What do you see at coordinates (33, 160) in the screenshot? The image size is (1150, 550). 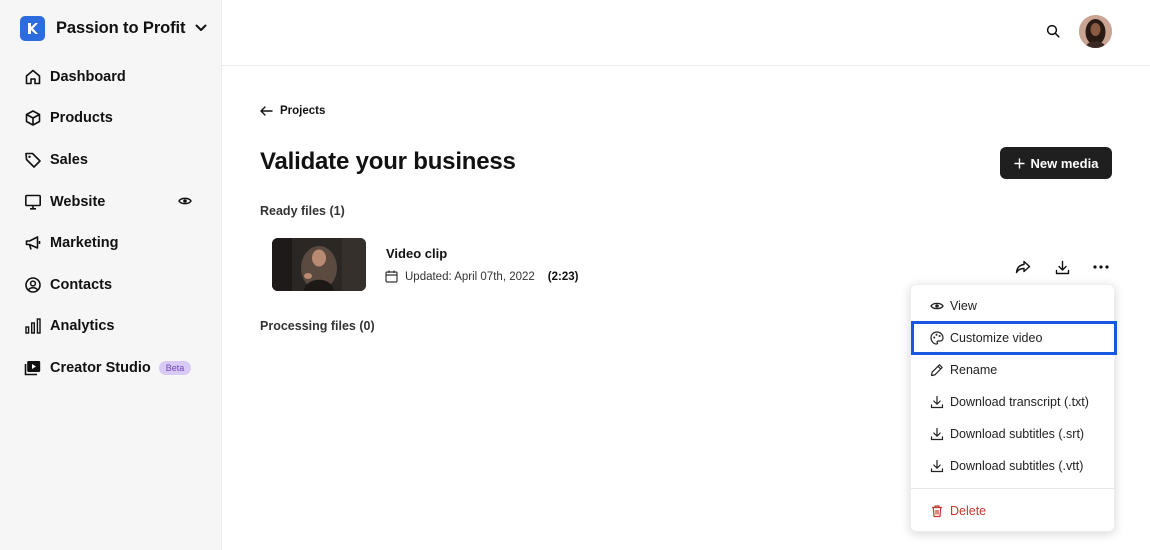 I see `tag-icon` at bounding box center [33, 160].